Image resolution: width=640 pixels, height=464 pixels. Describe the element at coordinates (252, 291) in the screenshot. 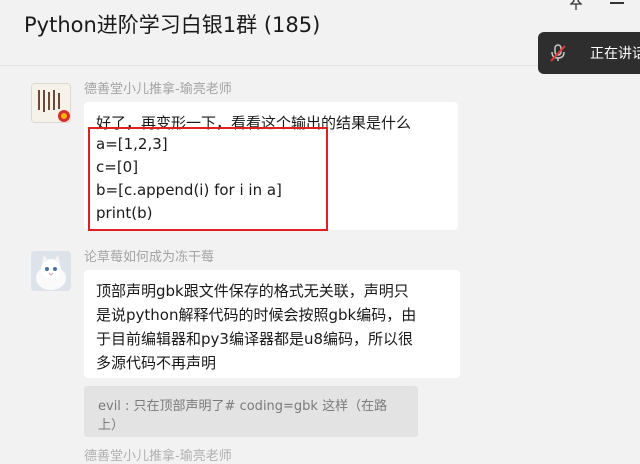

I see `message-line: 顶部声明gbk跟文件保存的格式无关联，声明只` at that location.